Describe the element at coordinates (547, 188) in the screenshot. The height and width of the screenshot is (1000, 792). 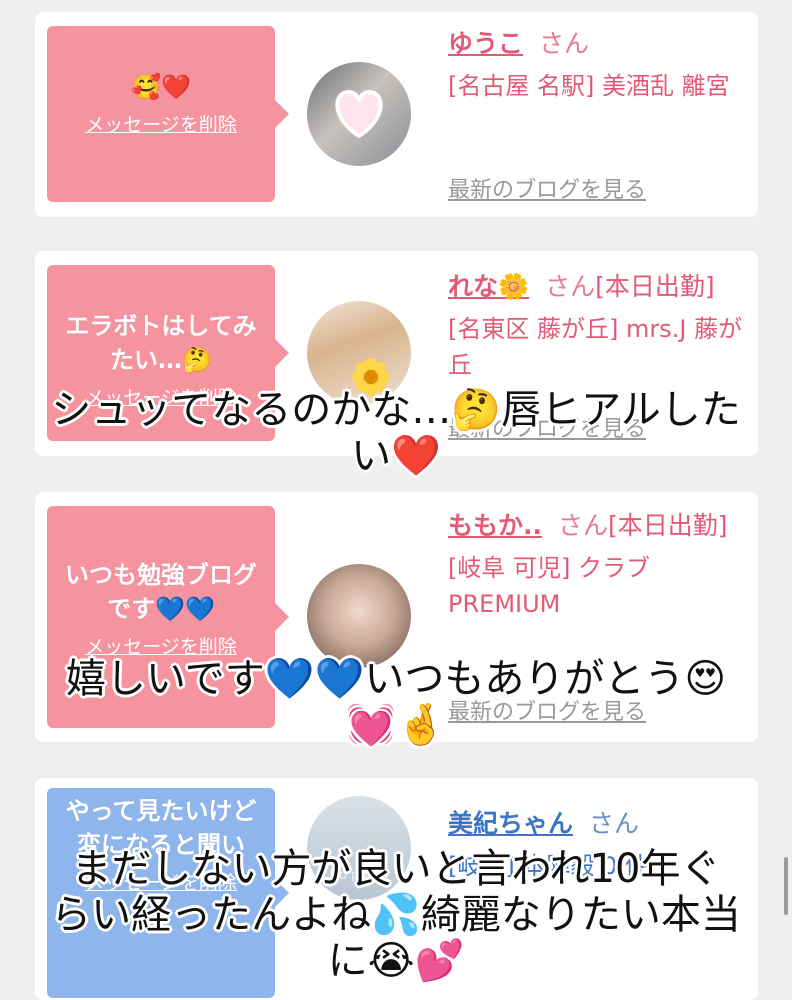
I see `latest-blog-link: 最新のブログを見る` at that location.